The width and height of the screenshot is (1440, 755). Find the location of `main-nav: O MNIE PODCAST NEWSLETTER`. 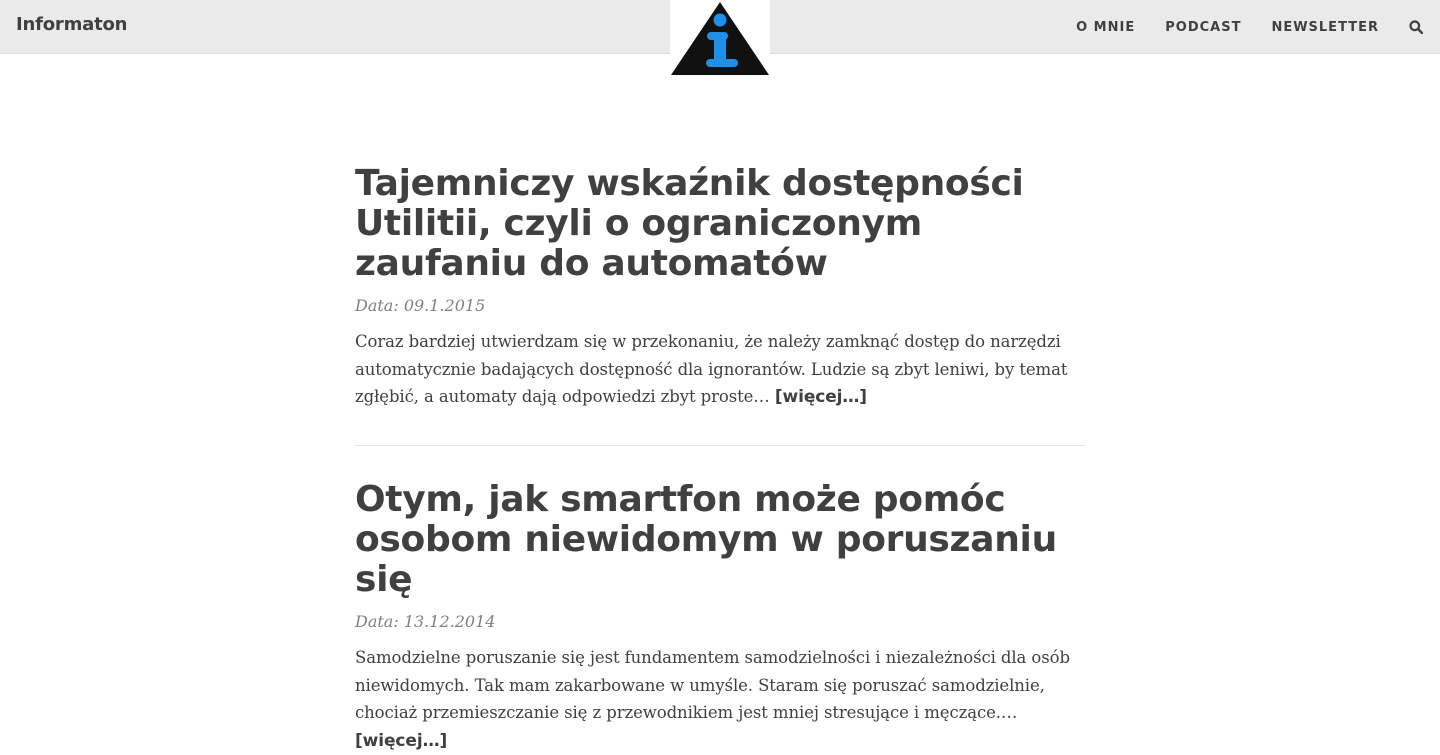

main-nav: O MNIE PODCAST NEWSLETTER is located at coordinates (1258, 27).